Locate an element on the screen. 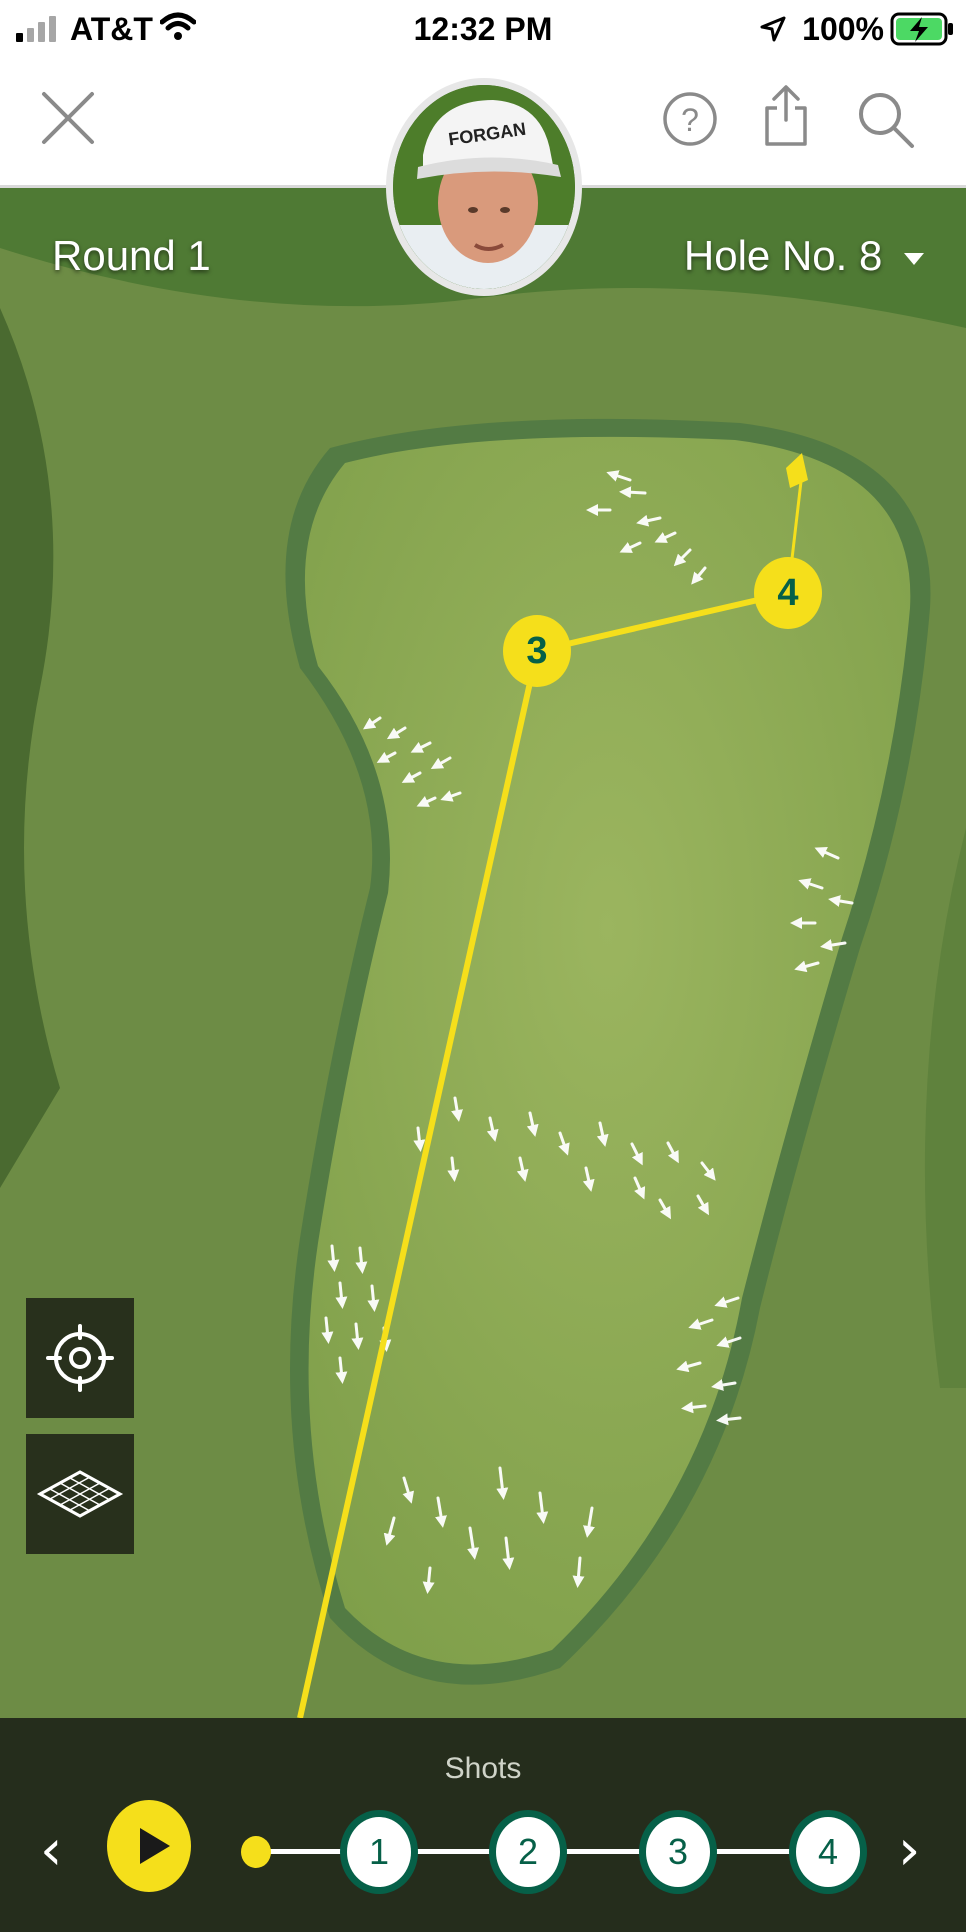 The image size is (966, 1932). locate-button is located at coordinates (80, 1358).